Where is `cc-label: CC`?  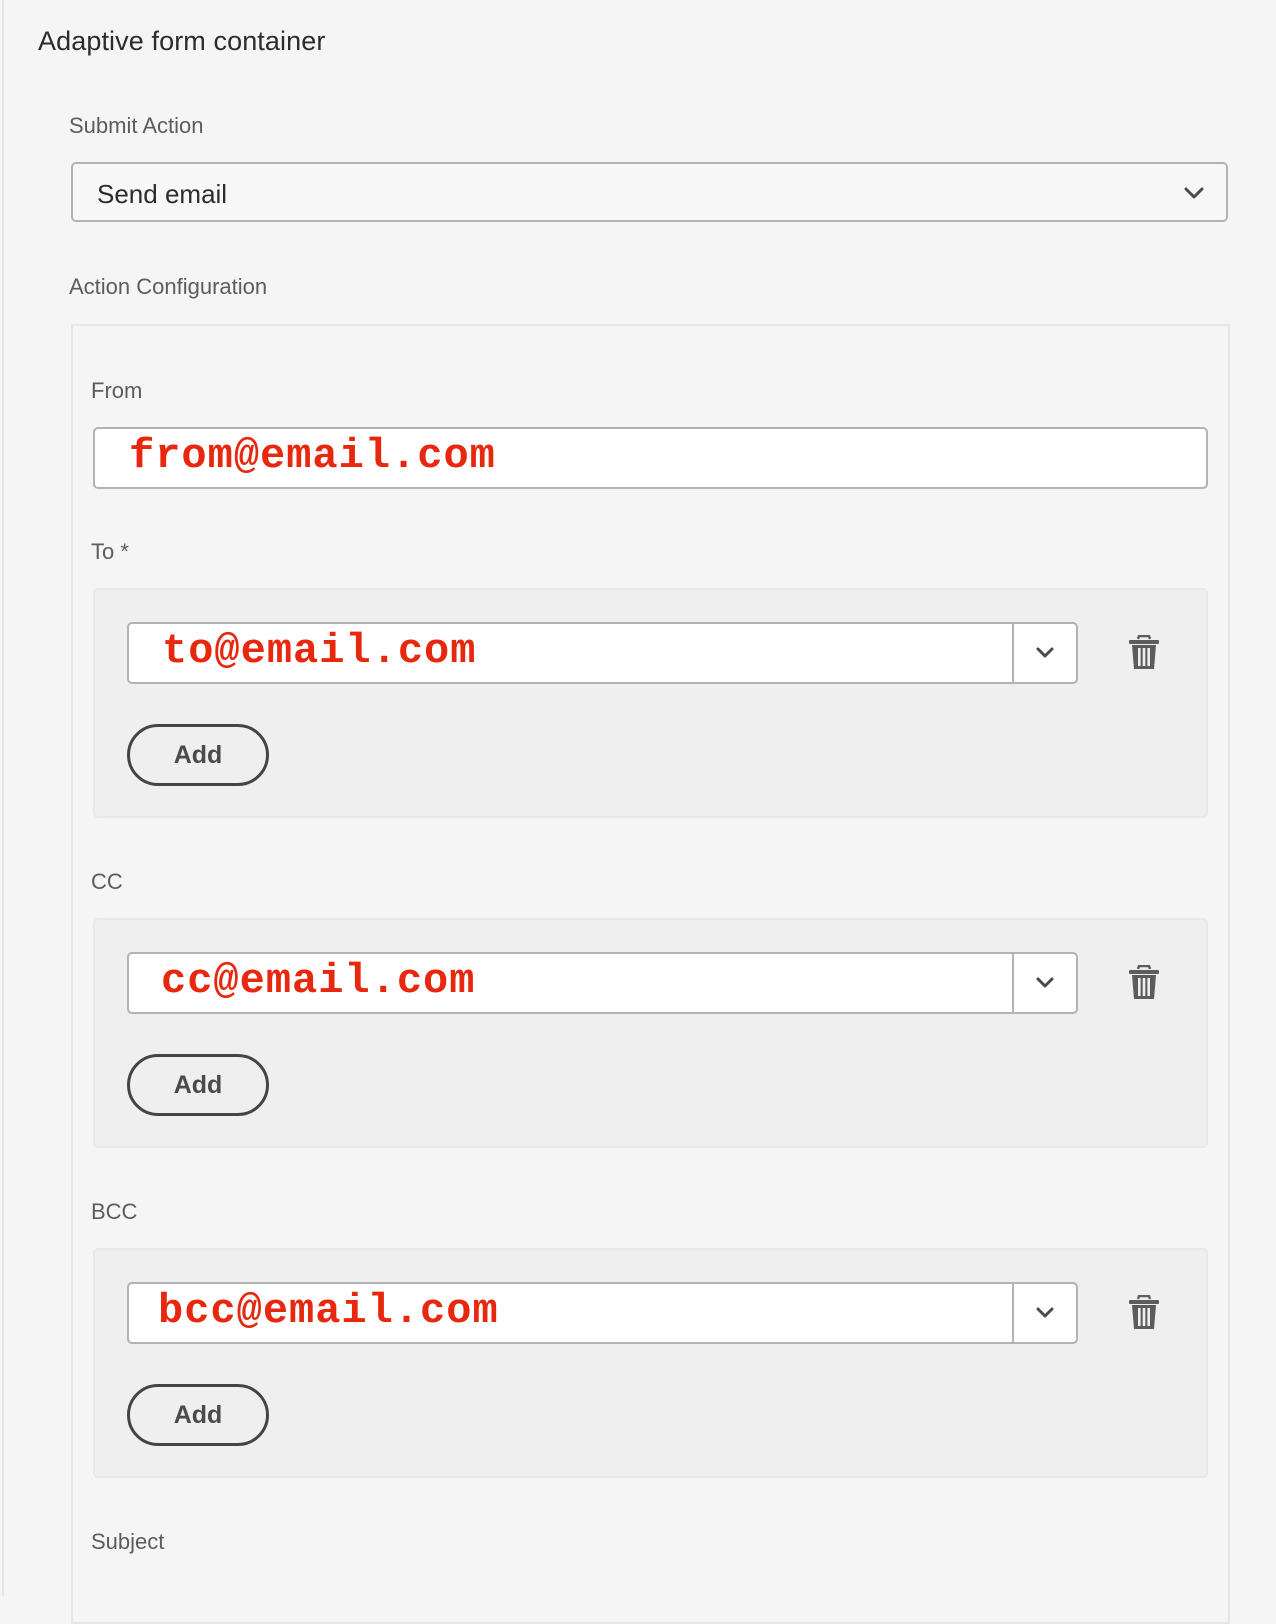 cc-label: CC is located at coordinates (107, 881).